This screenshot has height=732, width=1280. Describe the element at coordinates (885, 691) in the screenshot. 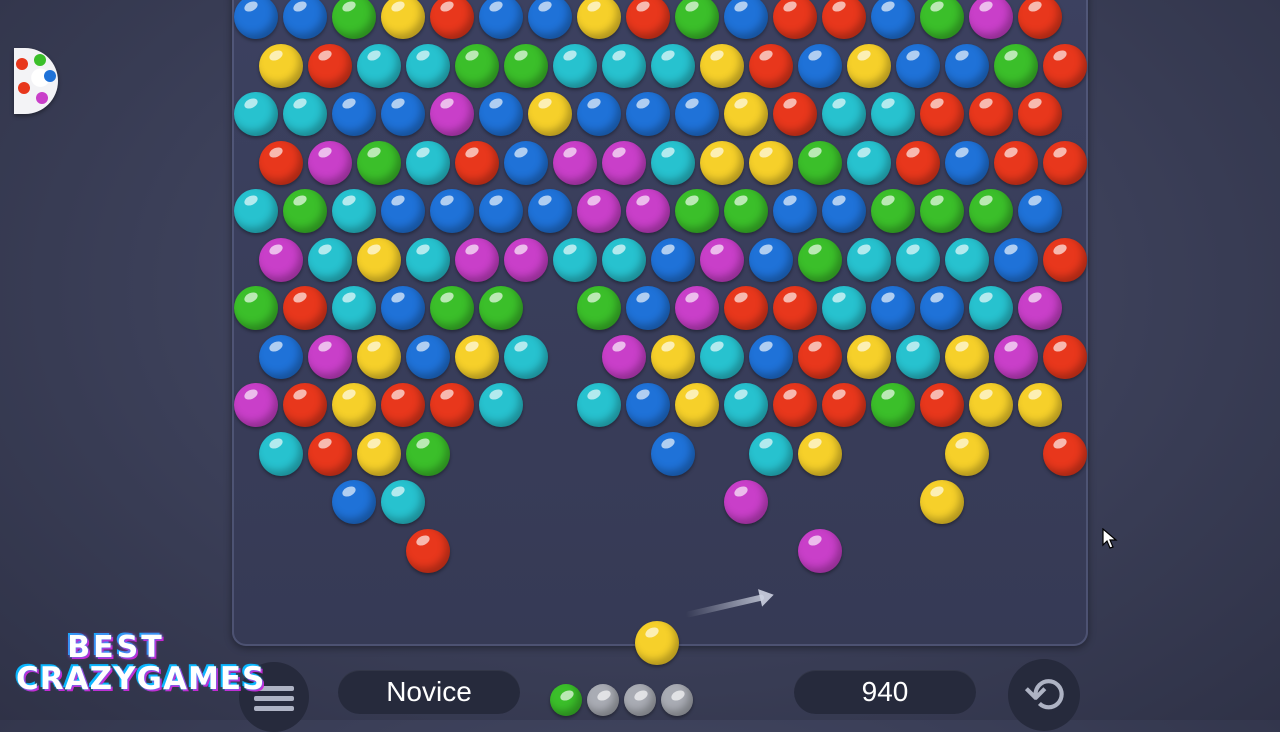

I see `score-value: 940` at that location.